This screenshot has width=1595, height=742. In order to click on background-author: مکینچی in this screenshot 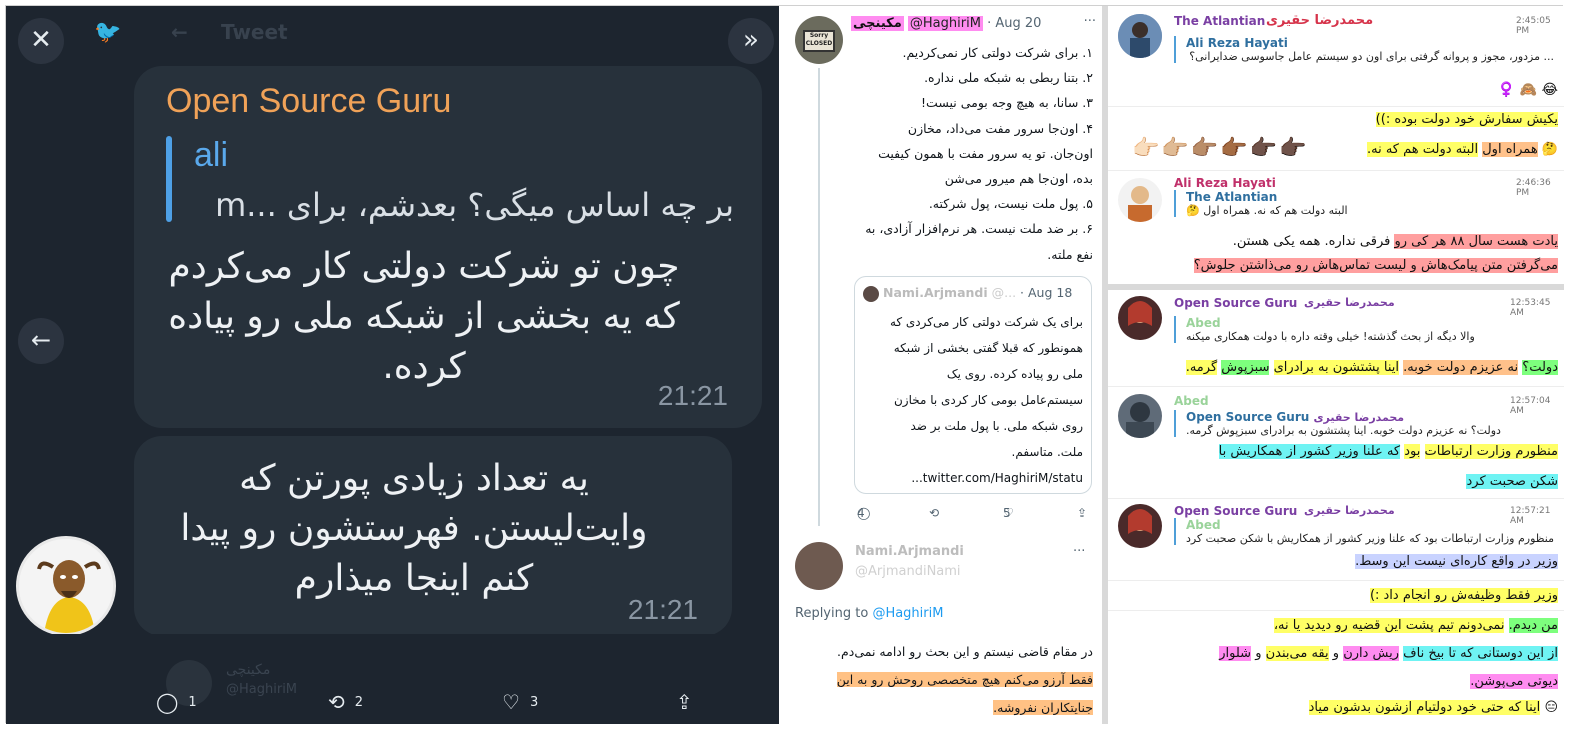, I will do `click(248, 670)`.